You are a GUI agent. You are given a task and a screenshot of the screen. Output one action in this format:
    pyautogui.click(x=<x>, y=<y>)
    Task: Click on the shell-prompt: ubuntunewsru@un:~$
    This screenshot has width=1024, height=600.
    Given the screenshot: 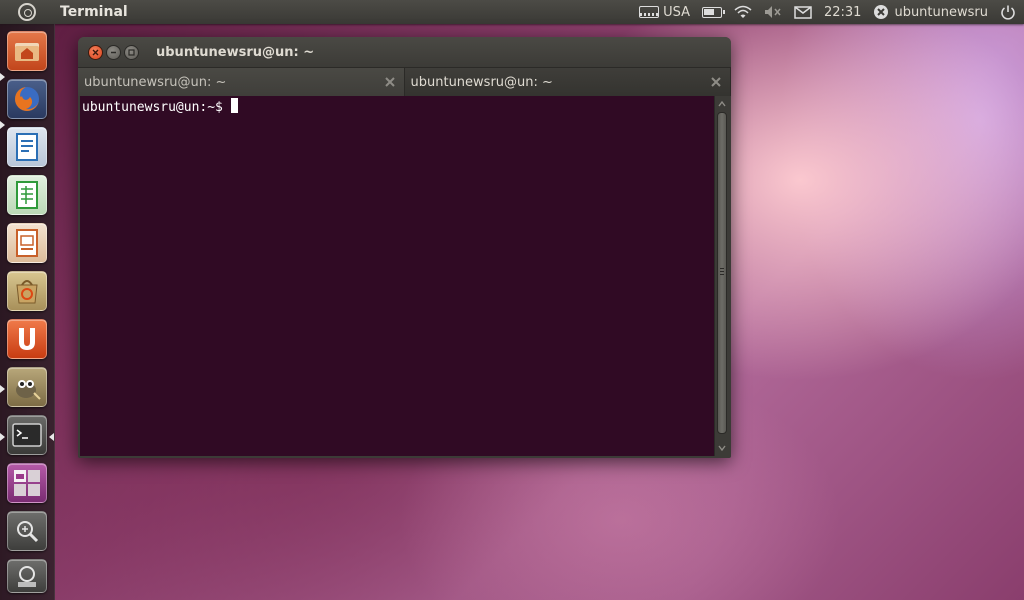 What is the action you would take?
    pyautogui.click(x=152, y=107)
    